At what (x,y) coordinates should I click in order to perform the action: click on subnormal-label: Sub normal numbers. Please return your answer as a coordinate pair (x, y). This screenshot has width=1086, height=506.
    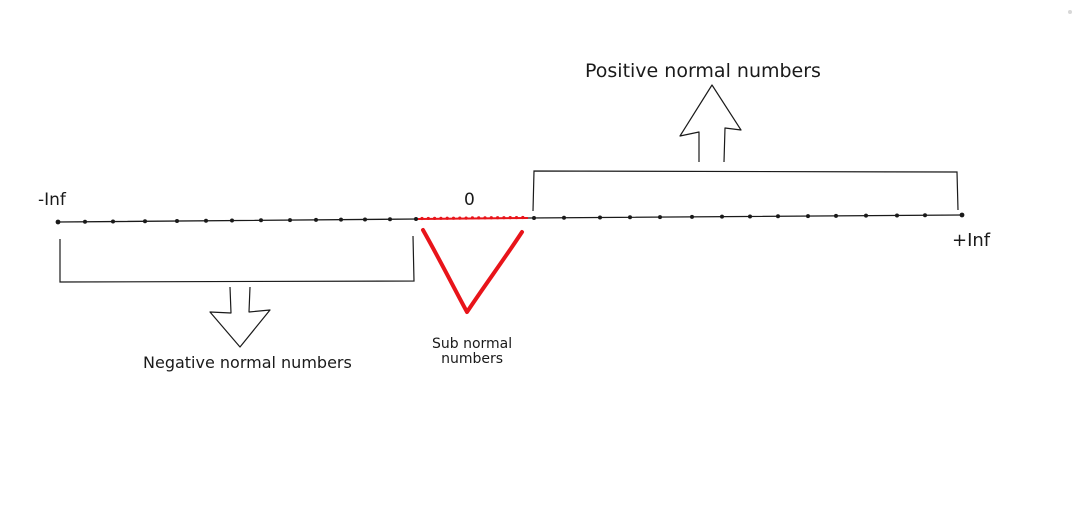
    Looking at the image, I should click on (472, 351).